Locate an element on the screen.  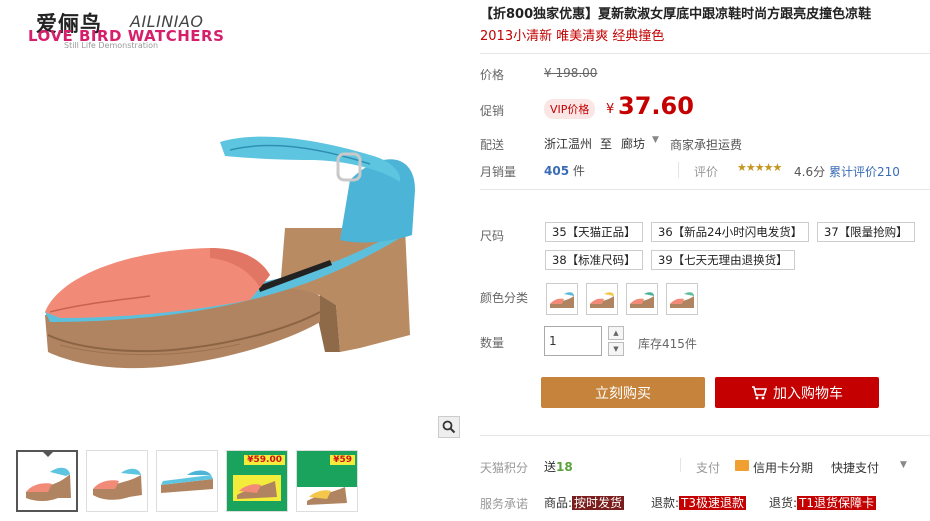
monthly-sales: 405 件 is located at coordinates (564, 170).